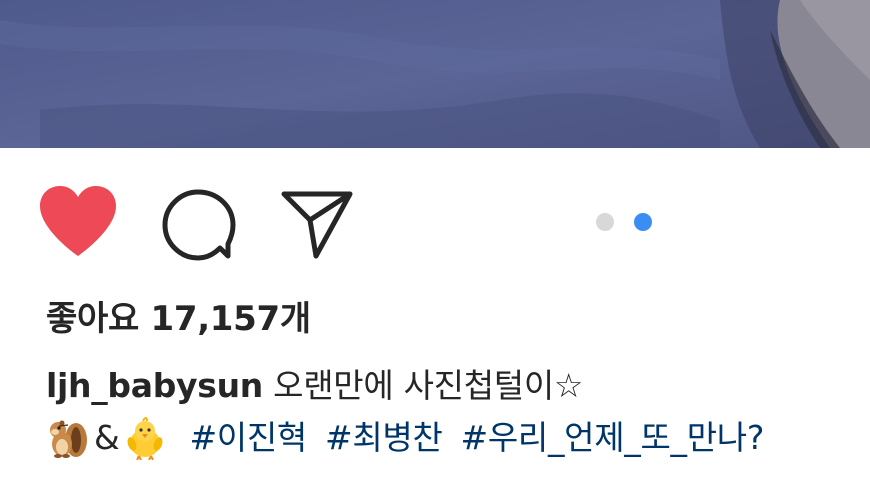  I want to click on chipmunk-emoji-icon, so click(68, 438).